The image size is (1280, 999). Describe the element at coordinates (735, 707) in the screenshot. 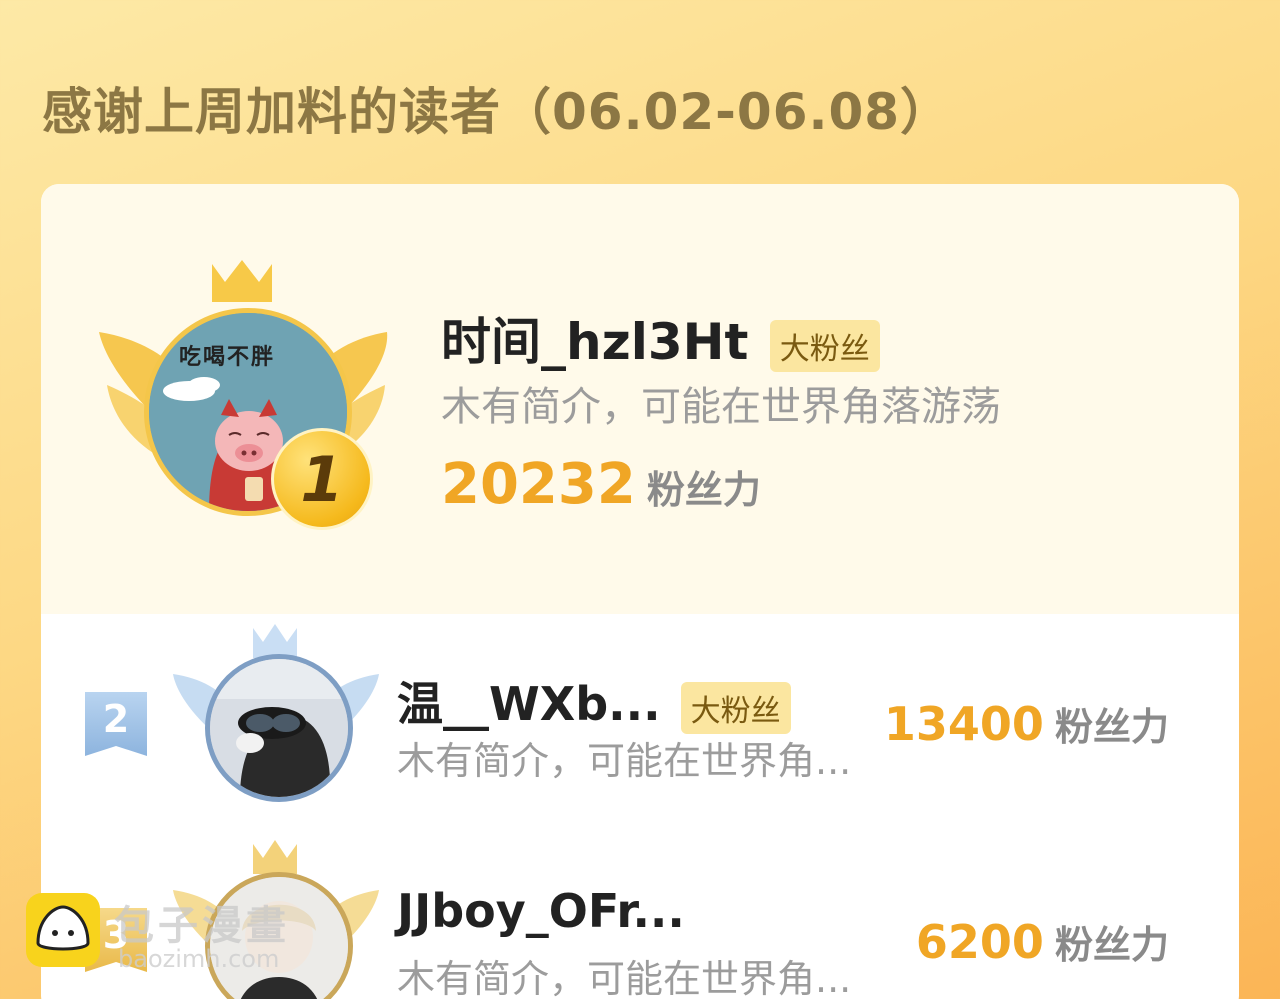

I see `reader-2-fan-badge: 大粉丝` at that location.